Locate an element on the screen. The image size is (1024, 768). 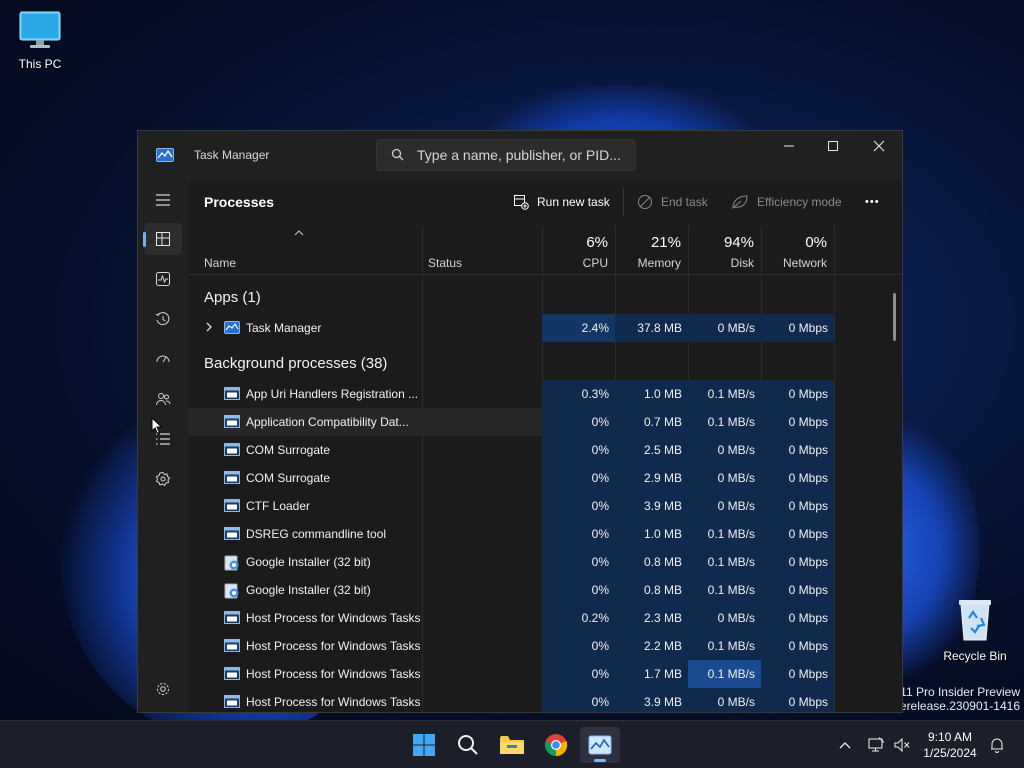
close-button is located at coordinates (879, 146).